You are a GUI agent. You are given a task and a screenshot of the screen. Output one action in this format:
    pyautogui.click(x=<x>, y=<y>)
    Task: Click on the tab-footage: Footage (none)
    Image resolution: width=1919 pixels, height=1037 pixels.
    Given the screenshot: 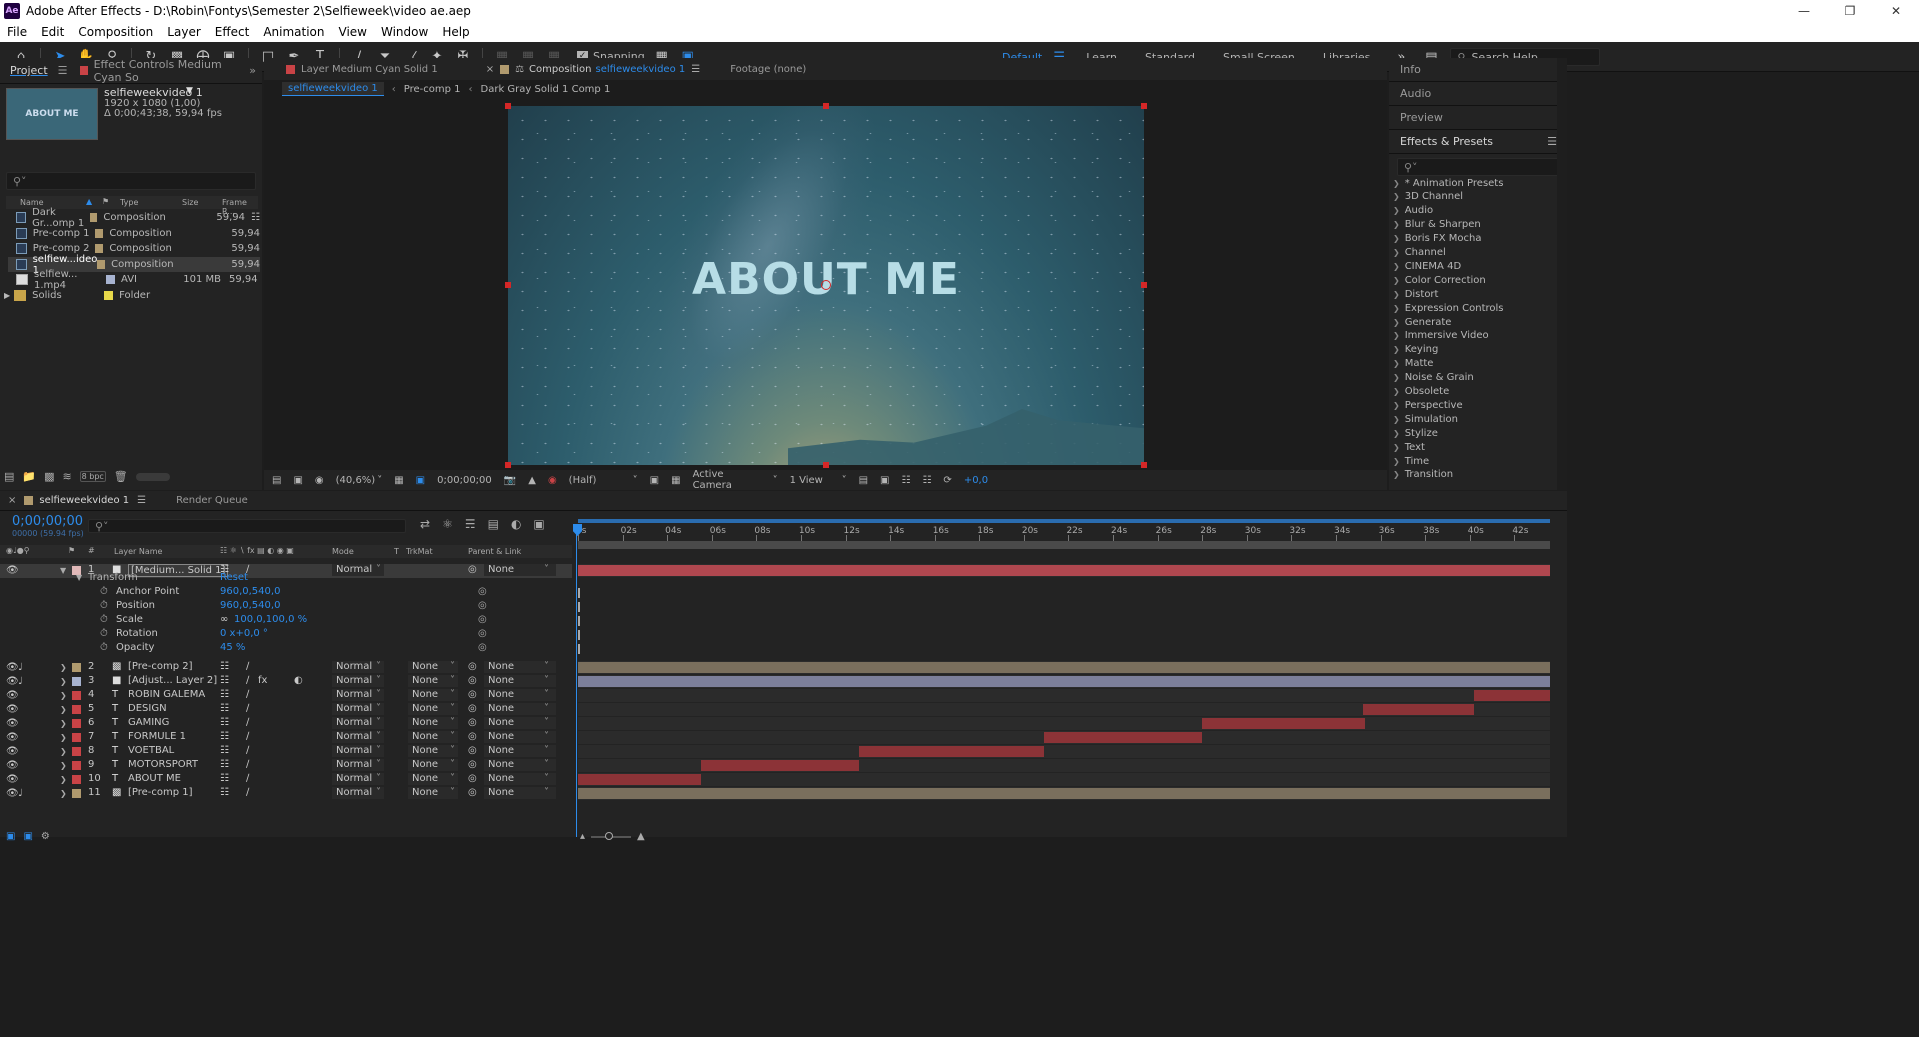 What is the action you would take?
    pyautogui.click(x=768, y=69)
    